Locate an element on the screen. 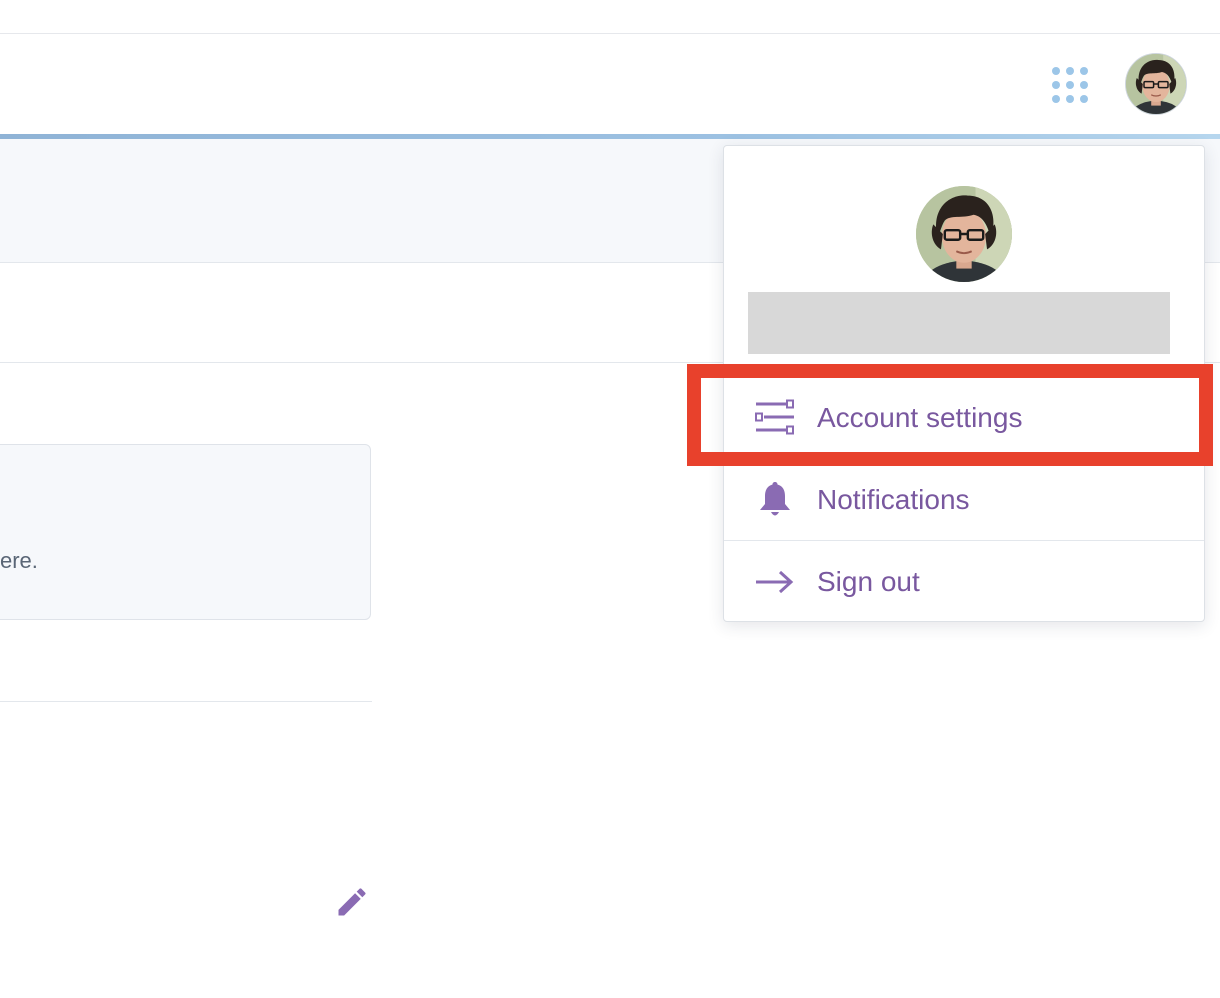  pencil-icon is located at coordinates (352, 902).